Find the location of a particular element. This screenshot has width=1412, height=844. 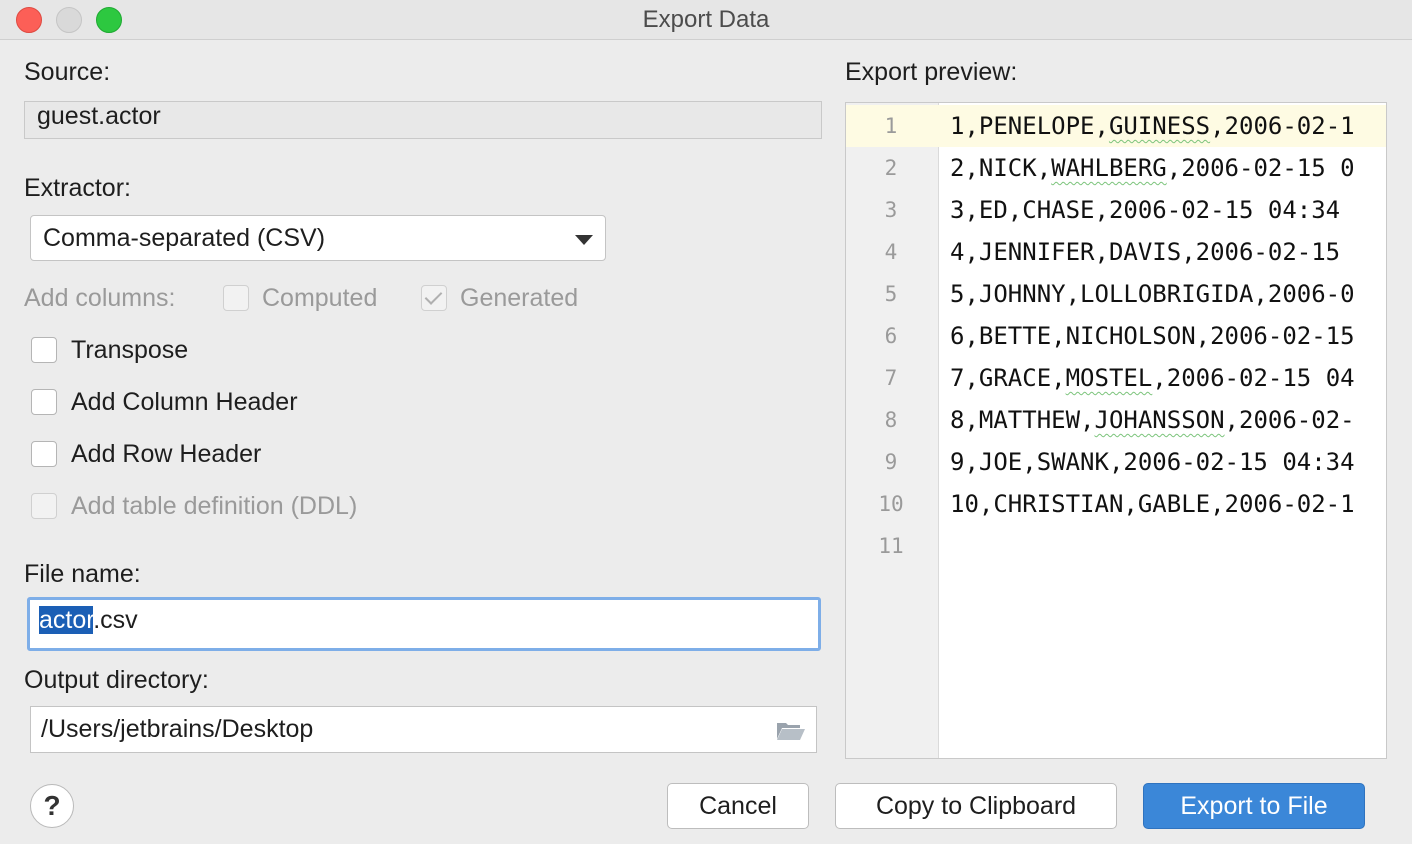

output-directory-label: Output directory: is located at coordinates (116, 680).